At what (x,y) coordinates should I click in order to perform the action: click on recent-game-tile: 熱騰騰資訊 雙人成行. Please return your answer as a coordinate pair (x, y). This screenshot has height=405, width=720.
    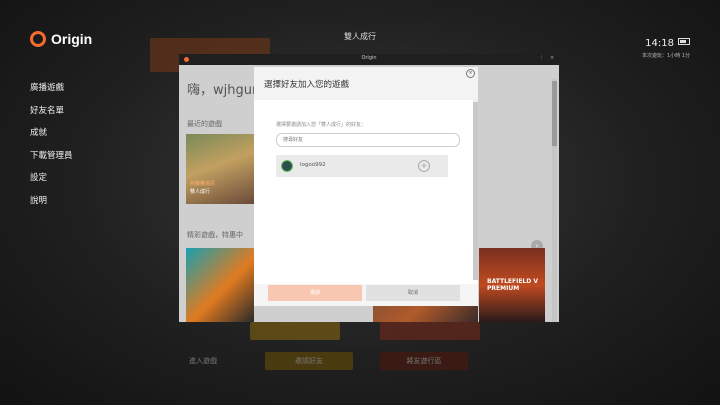
    Looking at the image, I should click on (220, 169).